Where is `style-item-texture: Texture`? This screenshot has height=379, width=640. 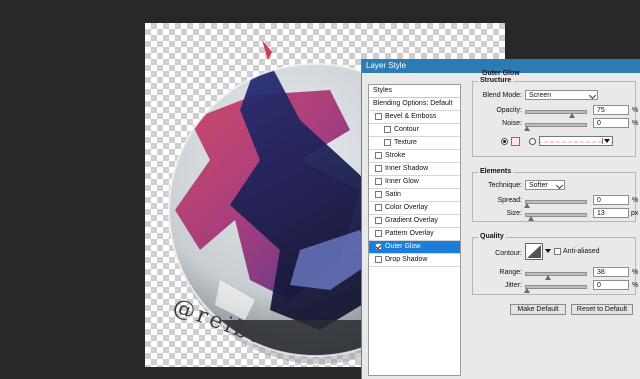
style-item-texture: Texture is located at coordinates (414, 143).